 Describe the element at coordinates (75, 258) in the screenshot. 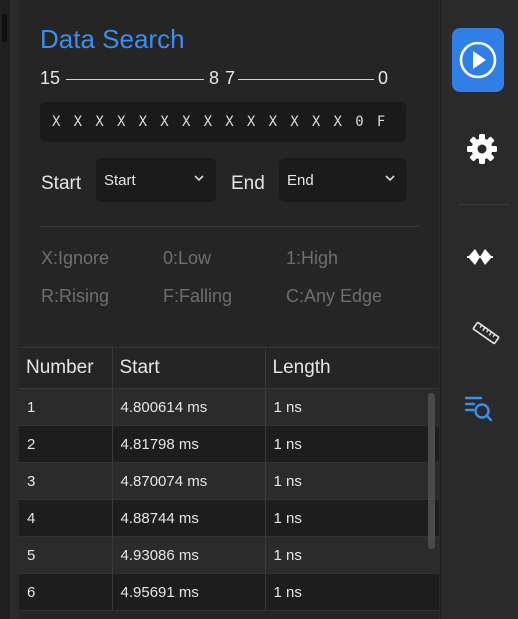

I see `legend-x-ignore: X:Ignore` at that location.